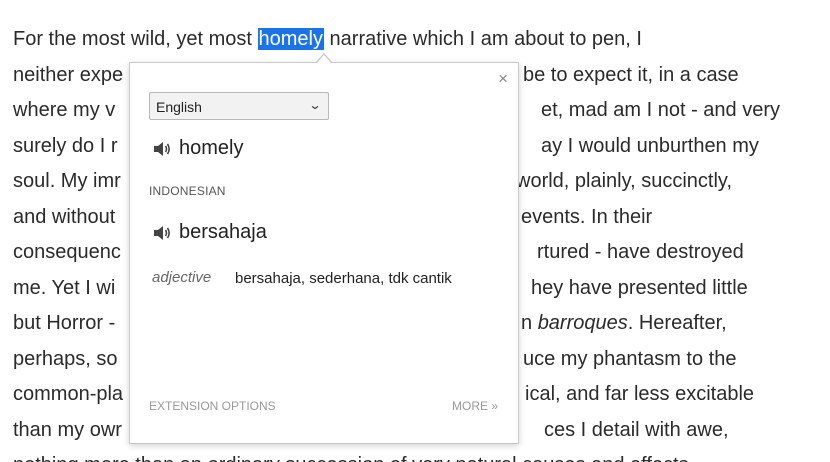 The height and width of the screenshot is (462, 830). I want to click on translated-word-row: bersahaja, so click(209, 232).